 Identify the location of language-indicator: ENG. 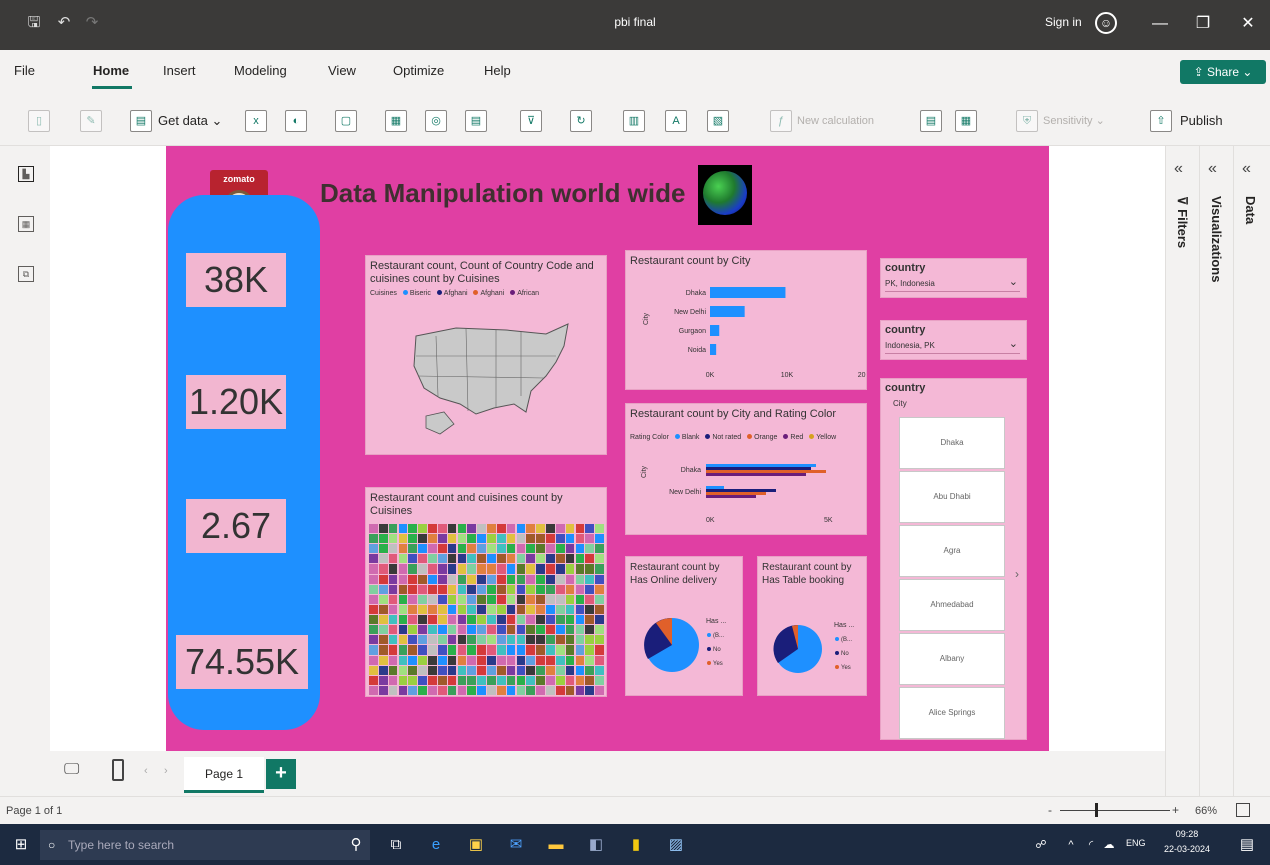
(1136, 843).